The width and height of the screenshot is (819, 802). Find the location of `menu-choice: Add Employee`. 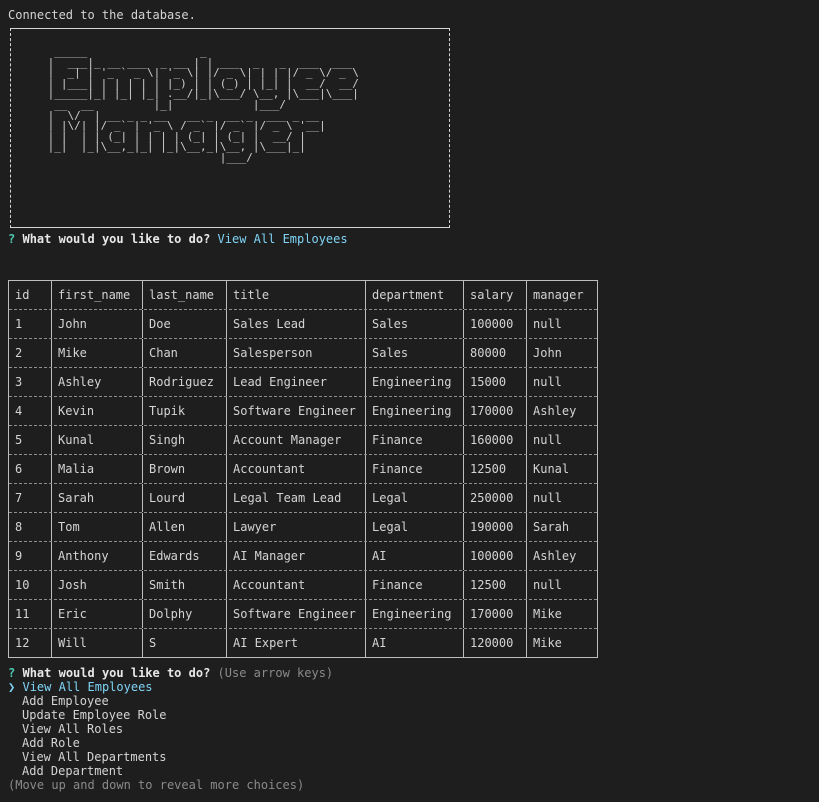

menu-choice: Add Employee is located at coordinates (65, 701).